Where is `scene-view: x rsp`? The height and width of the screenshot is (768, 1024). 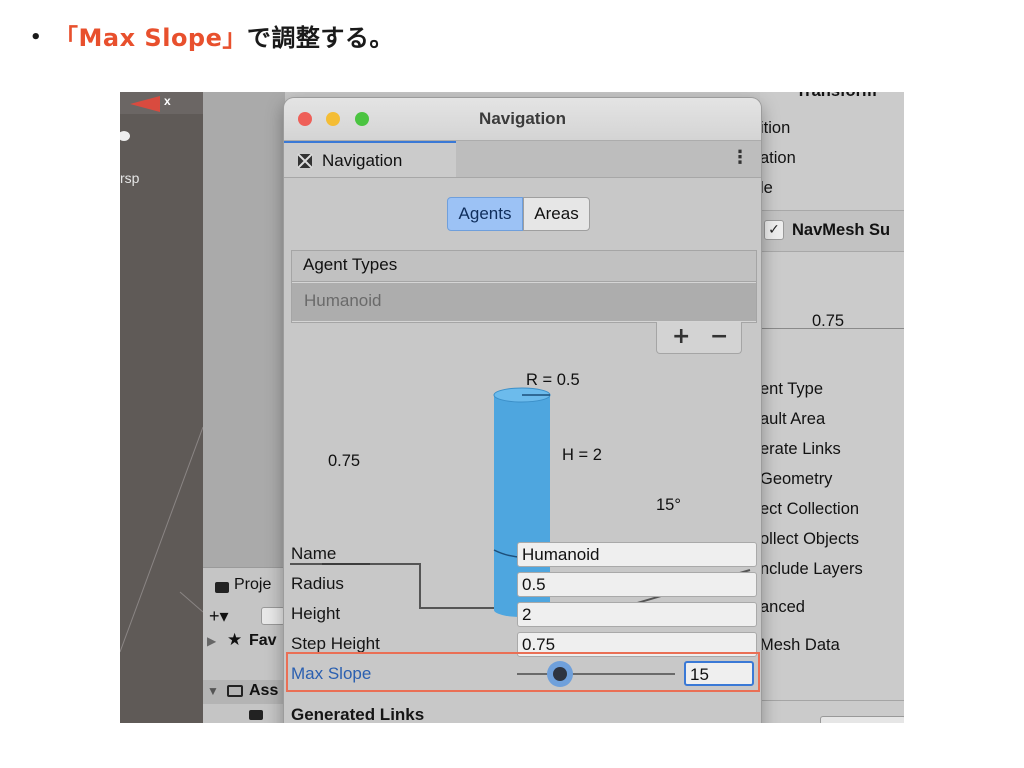
scene-view: x rsp is located at coordinates (161, 407).